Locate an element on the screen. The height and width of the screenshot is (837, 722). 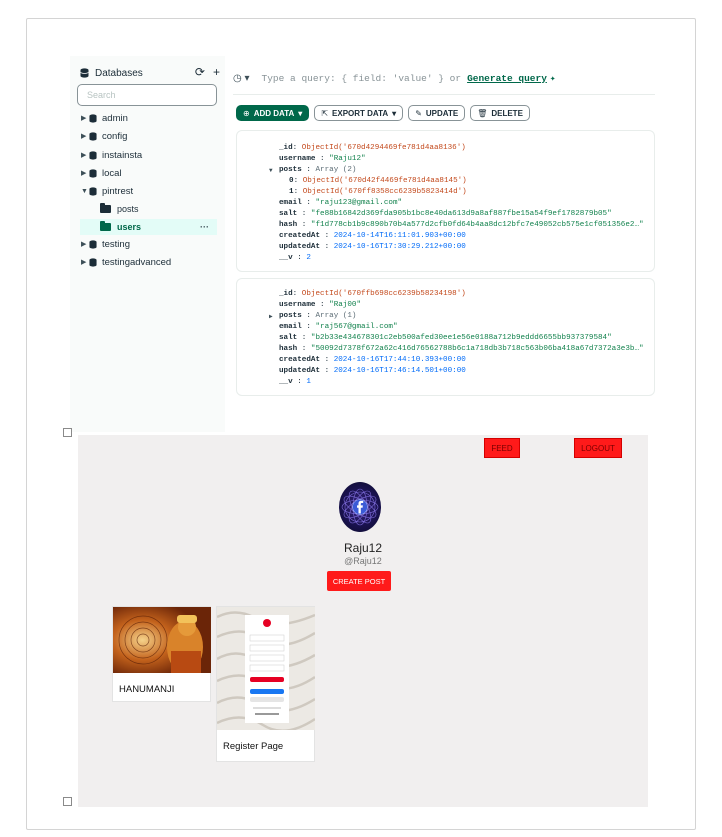
sidebar-db-pintrest: ▼ pintrest is located at coordinates (107, 191).